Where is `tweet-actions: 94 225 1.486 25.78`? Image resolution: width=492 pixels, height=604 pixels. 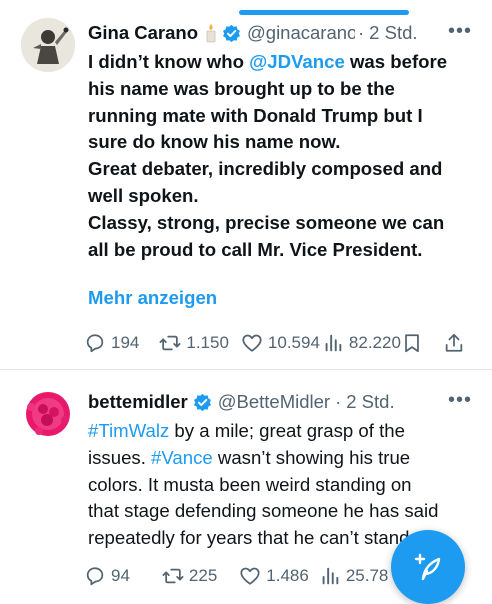
tweet-actions: 94 225 1.486 25.78 is located at coordinates (236, 576).